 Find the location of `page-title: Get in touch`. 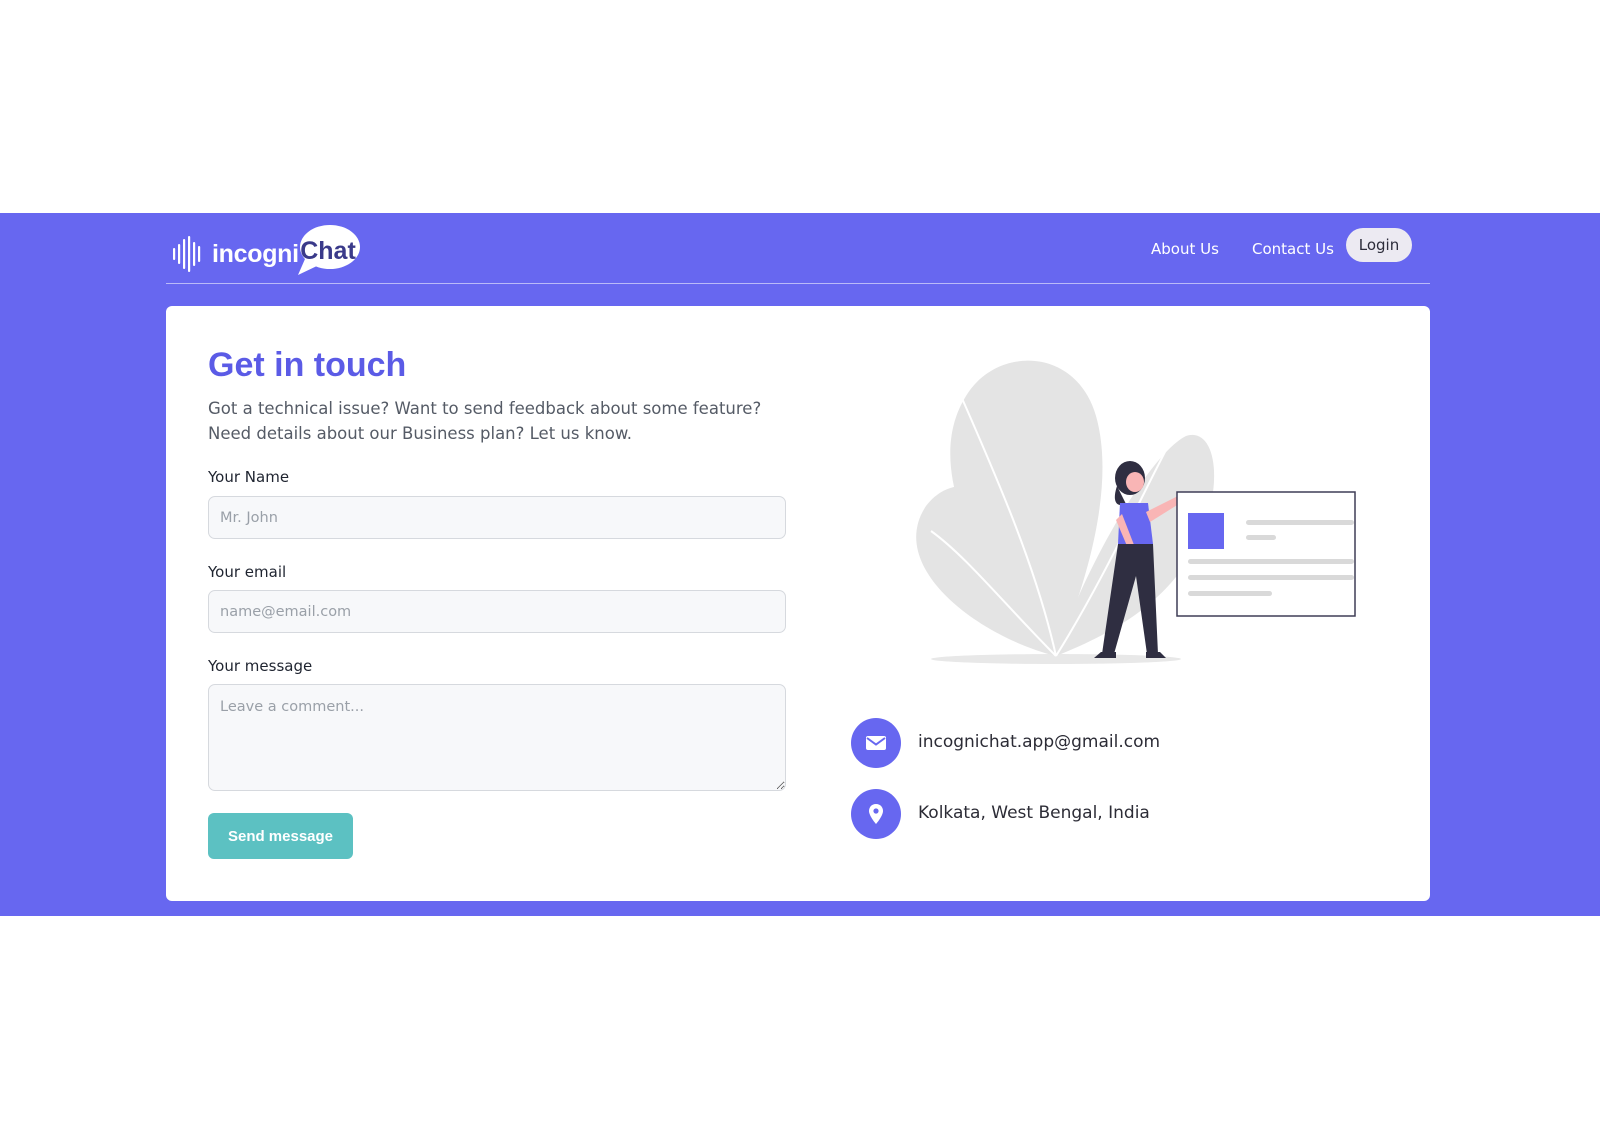

page-title: Get in touch is located at coordinates (307, 365).